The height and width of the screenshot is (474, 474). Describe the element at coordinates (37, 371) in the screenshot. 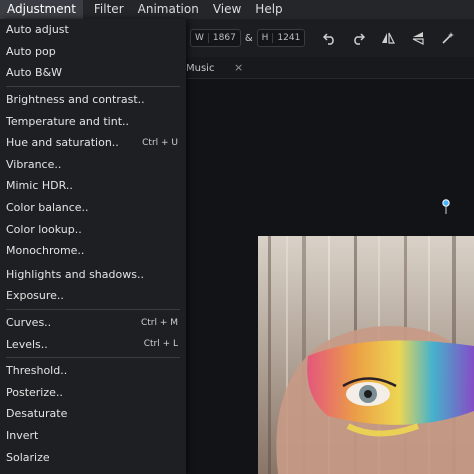

I see `menu-item-label: Threshold..` at that location.